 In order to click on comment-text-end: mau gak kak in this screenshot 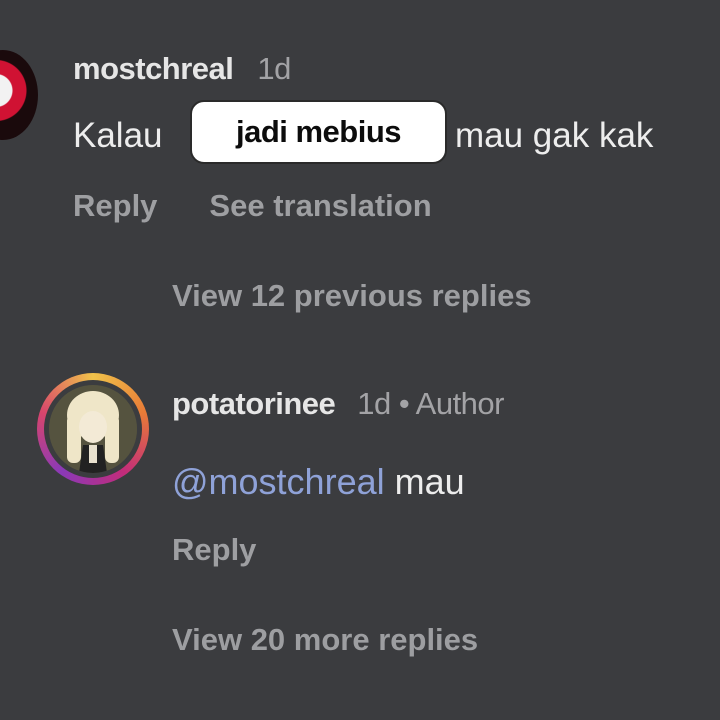, I will do `click(554, 135)`.